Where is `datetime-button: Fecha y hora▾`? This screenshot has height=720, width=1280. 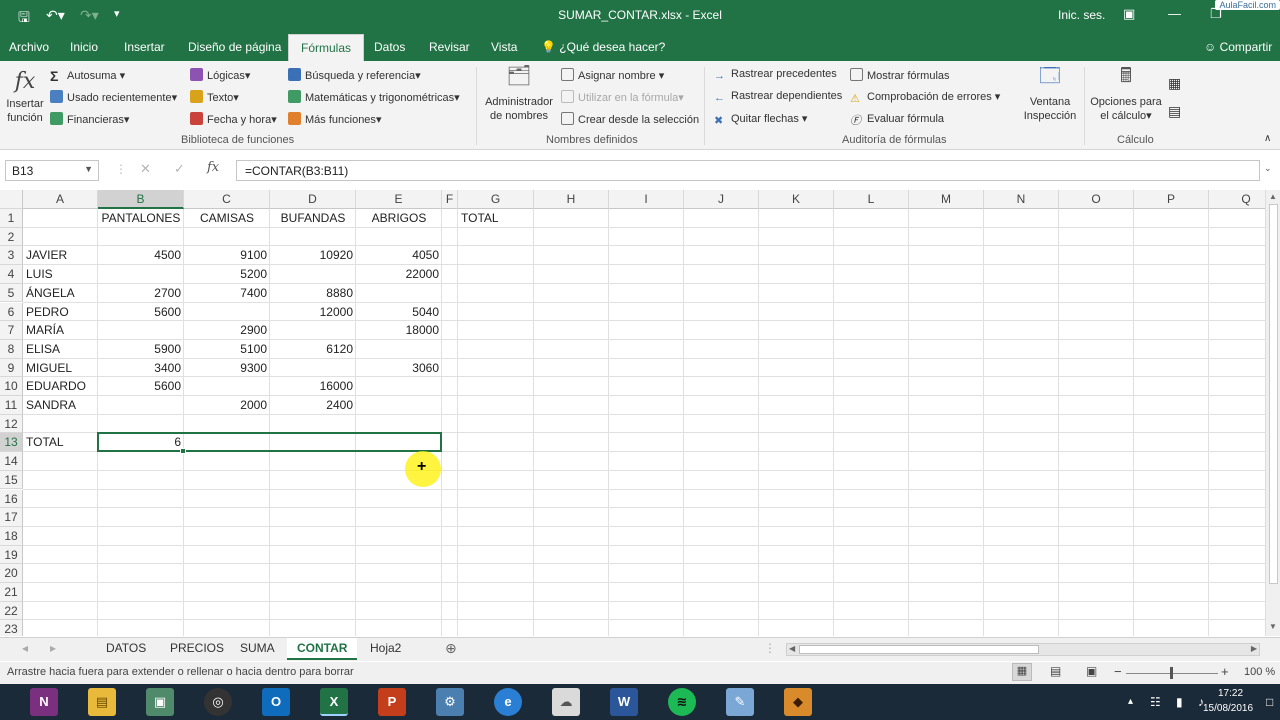 datetime-button: Fecha y hora▾ is located at coordinates (233, 119).